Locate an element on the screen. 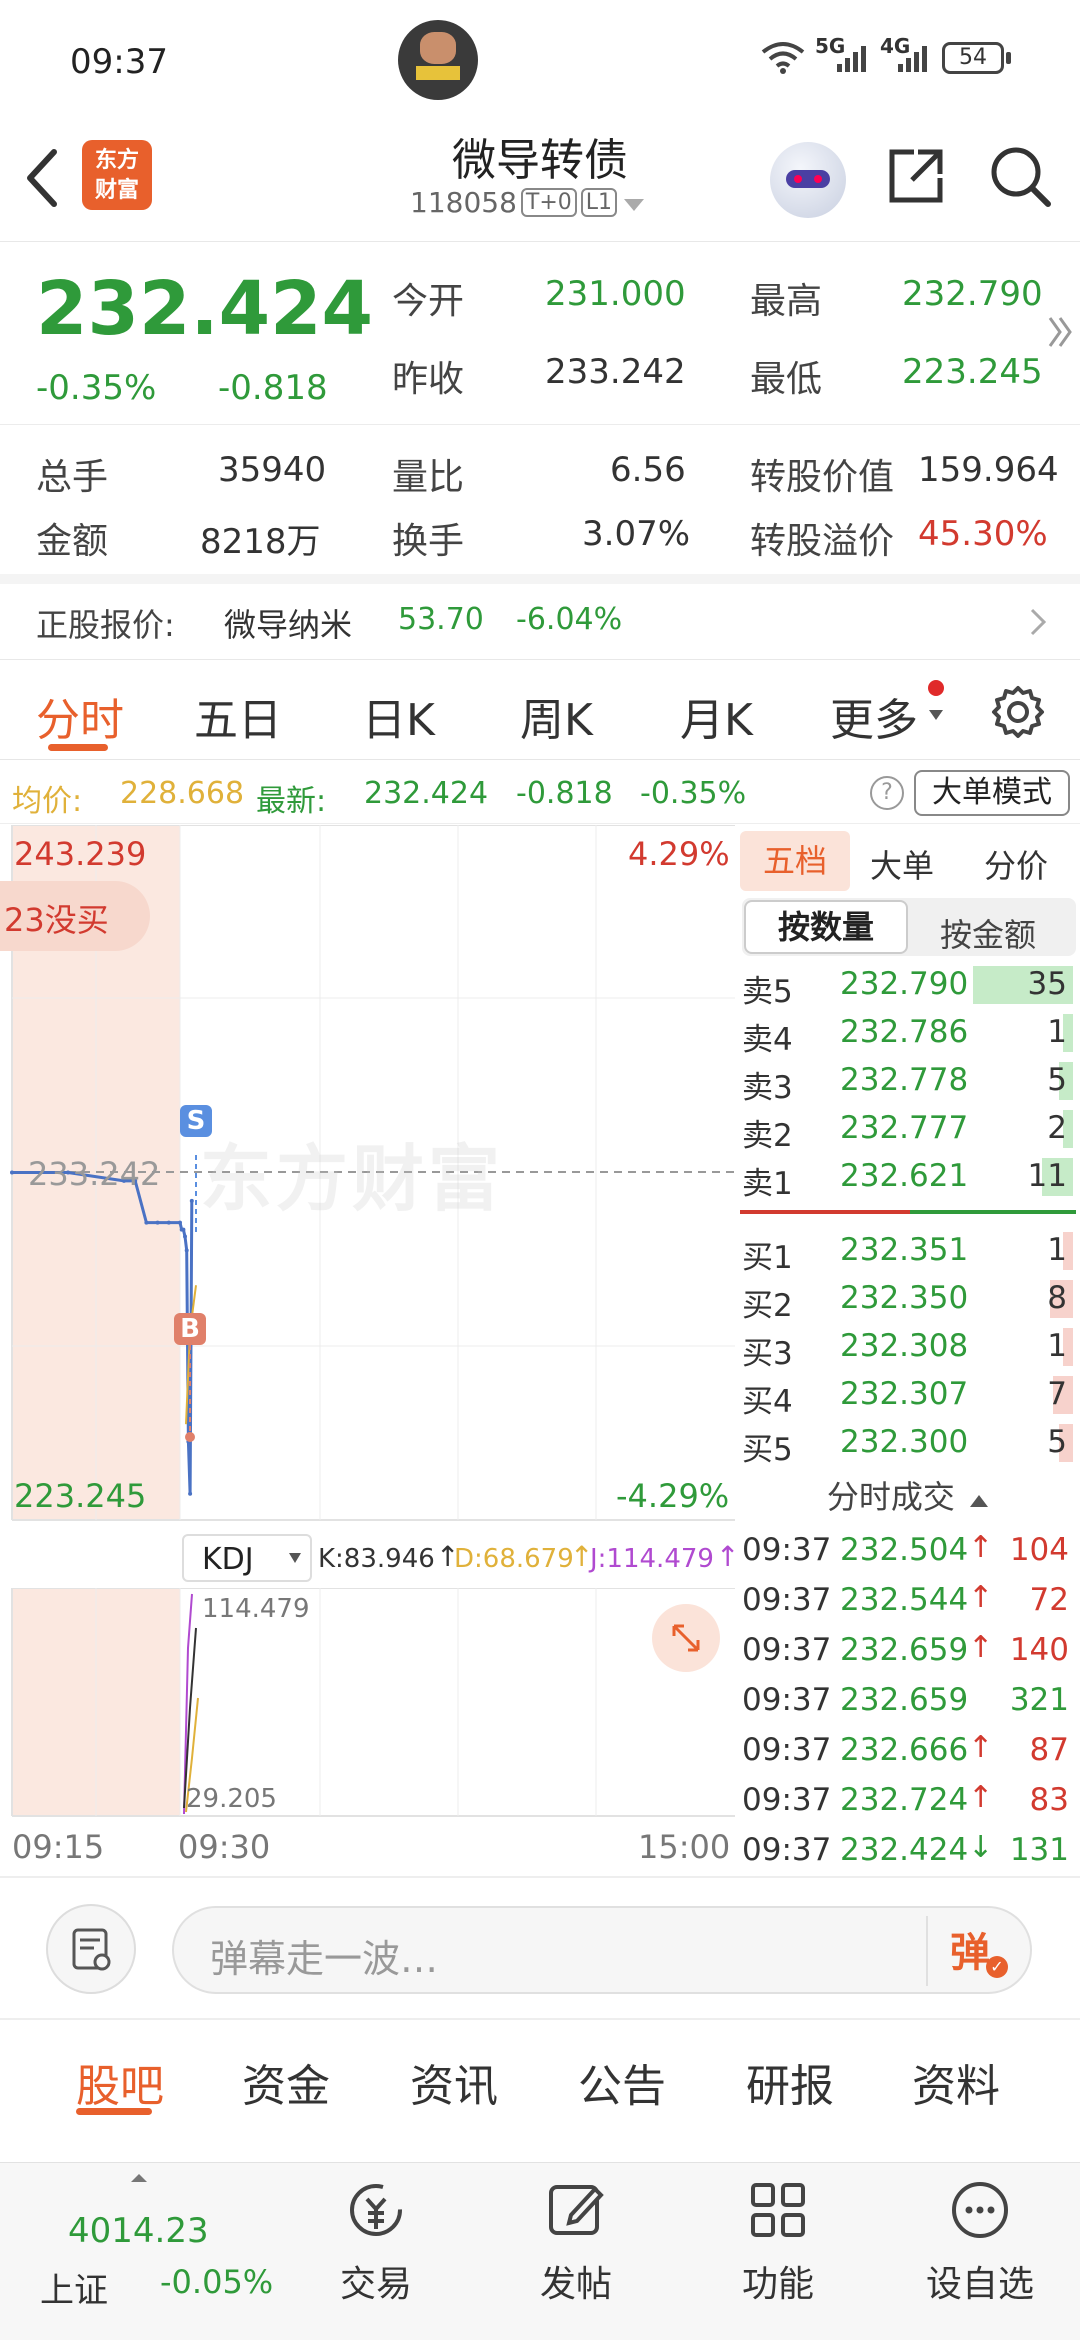 This screenshot has height=2340, width=1080. sell-marker-label: S is located at coordinates (196, 1121).